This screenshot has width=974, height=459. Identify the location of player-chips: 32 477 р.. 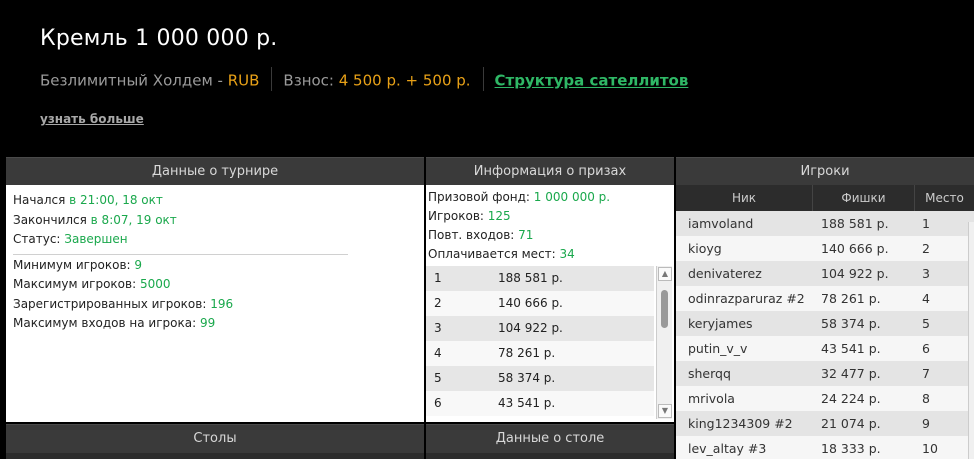
(851, 373).